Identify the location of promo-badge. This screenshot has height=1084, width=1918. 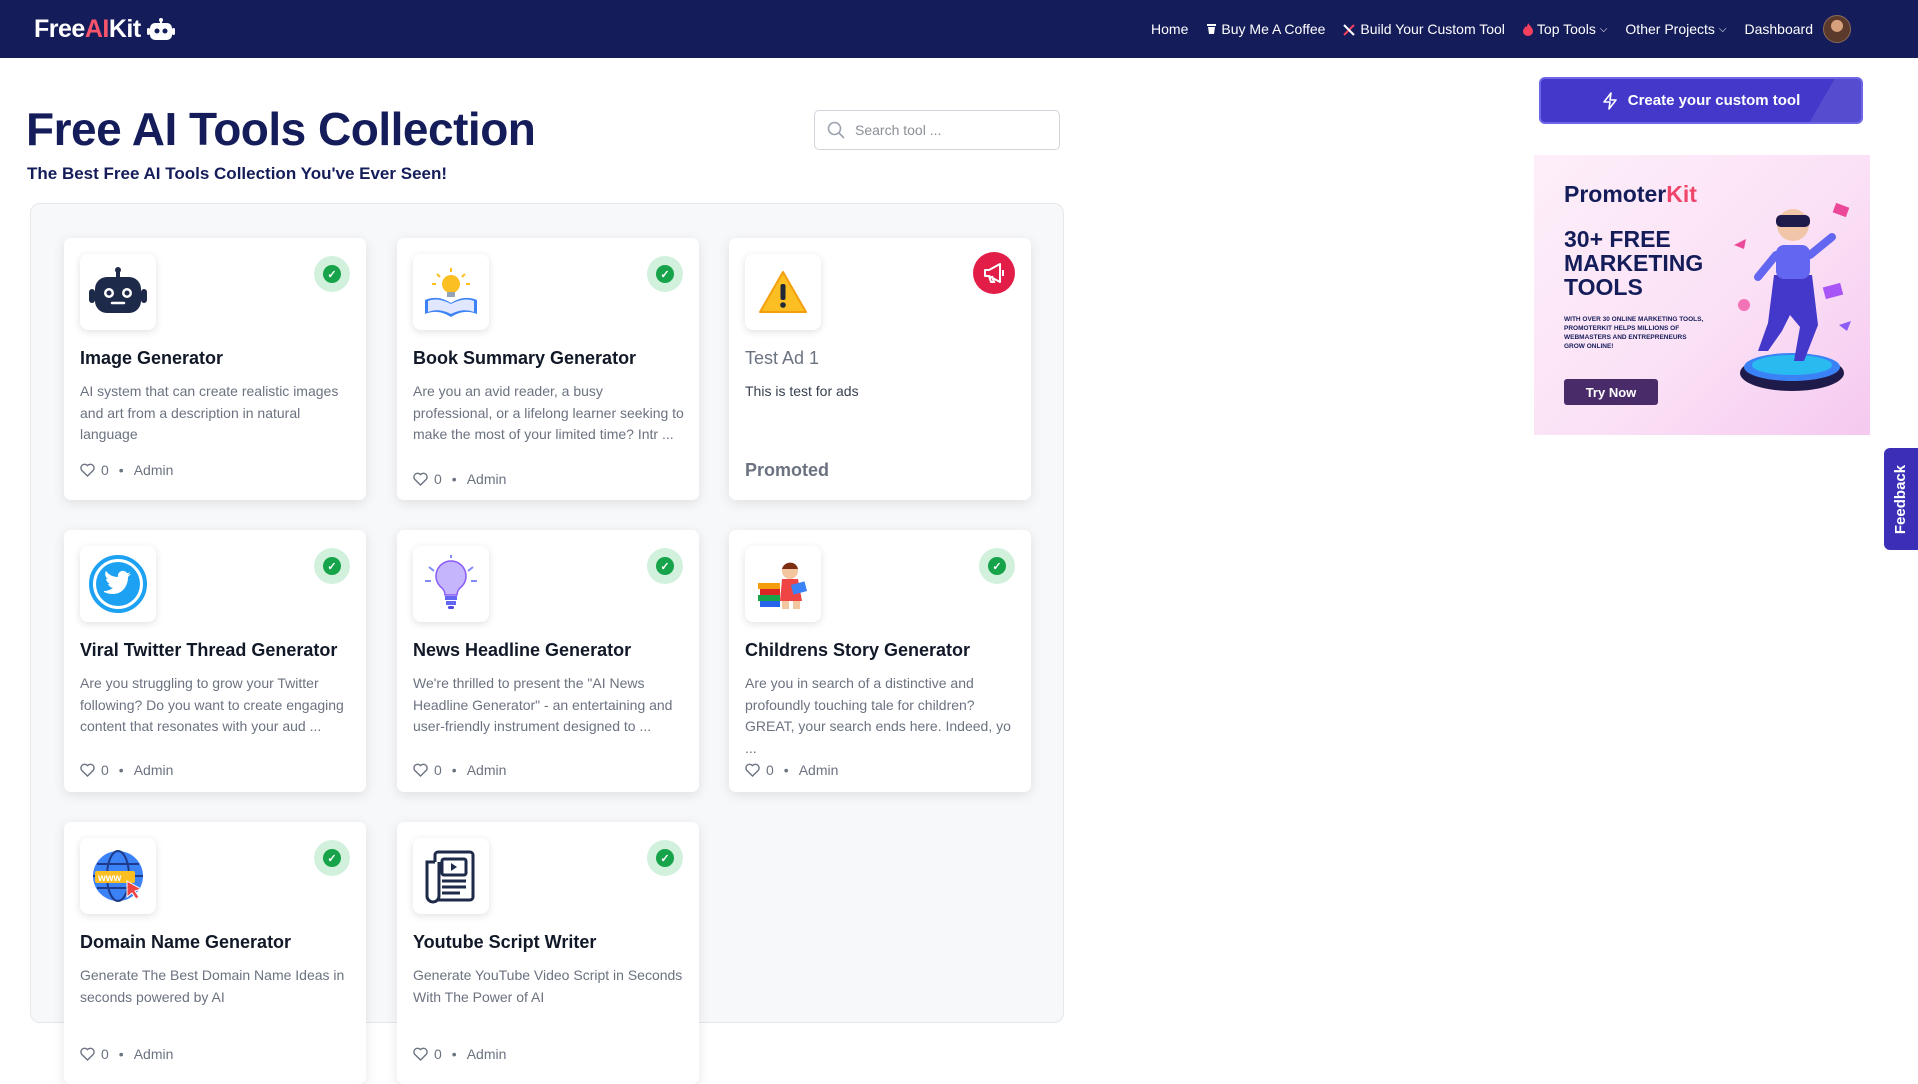
(994, 273).